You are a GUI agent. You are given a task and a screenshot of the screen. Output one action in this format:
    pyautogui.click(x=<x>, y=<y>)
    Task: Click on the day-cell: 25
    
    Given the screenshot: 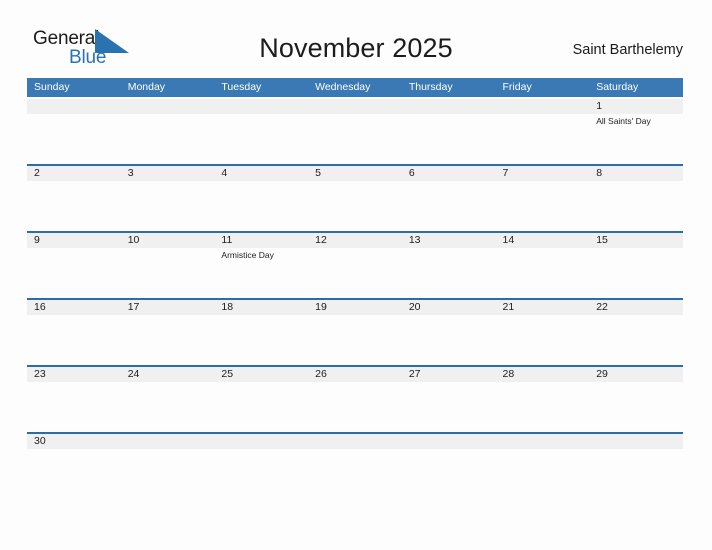 What is the action you would take?
    pyautogui.click(x=261, y=398)
    